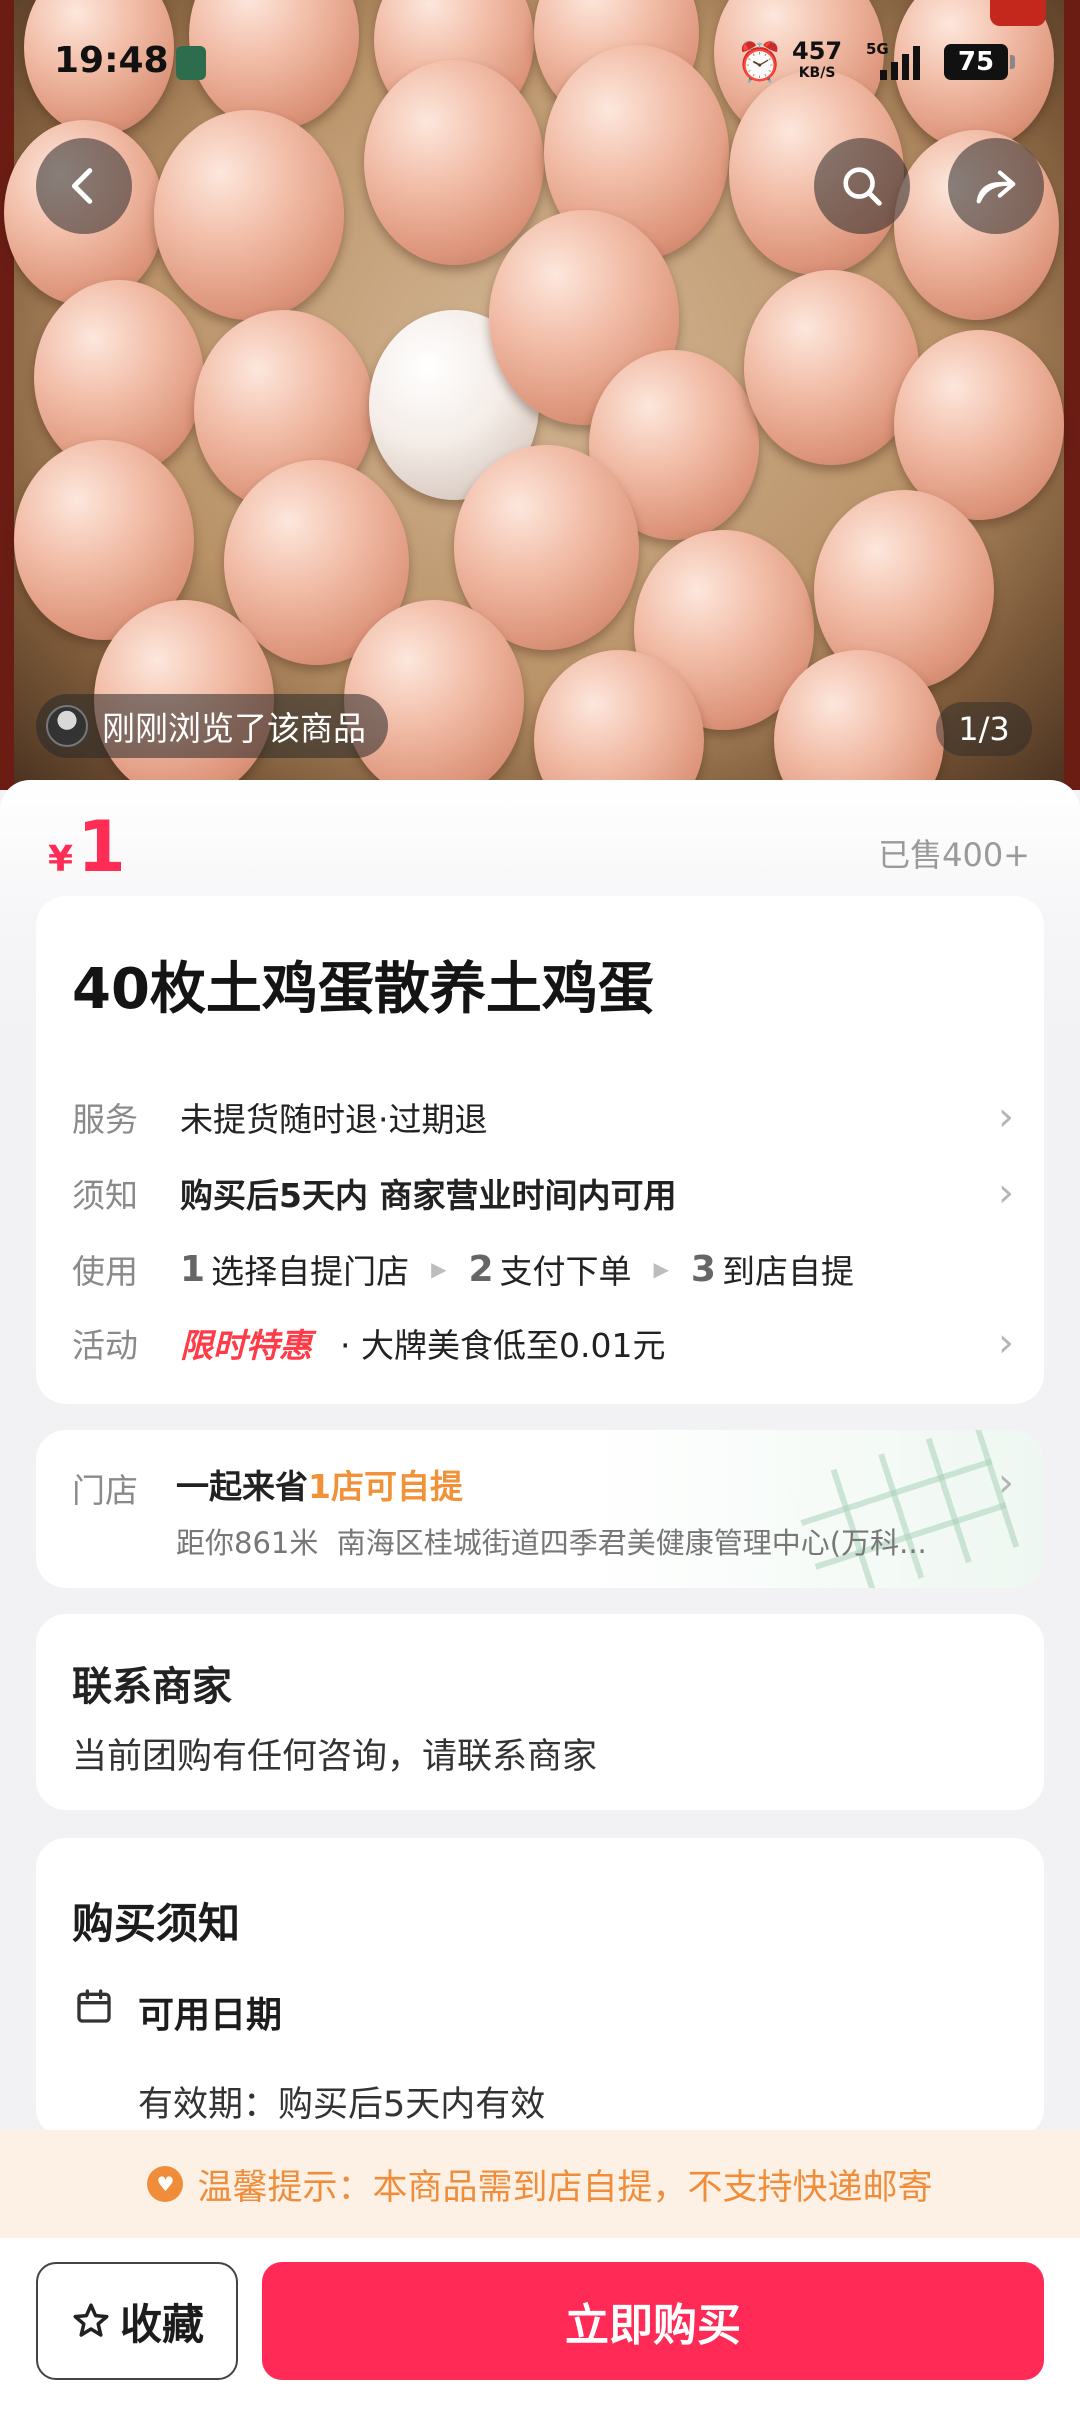 This screenshot has height=2414, width=1080. What do you see at coordinates (543, 1117) in the screenshot?
I see `service-row: 服务 未提货随时退·过期退 ›` at bounding box center [543, 1117].